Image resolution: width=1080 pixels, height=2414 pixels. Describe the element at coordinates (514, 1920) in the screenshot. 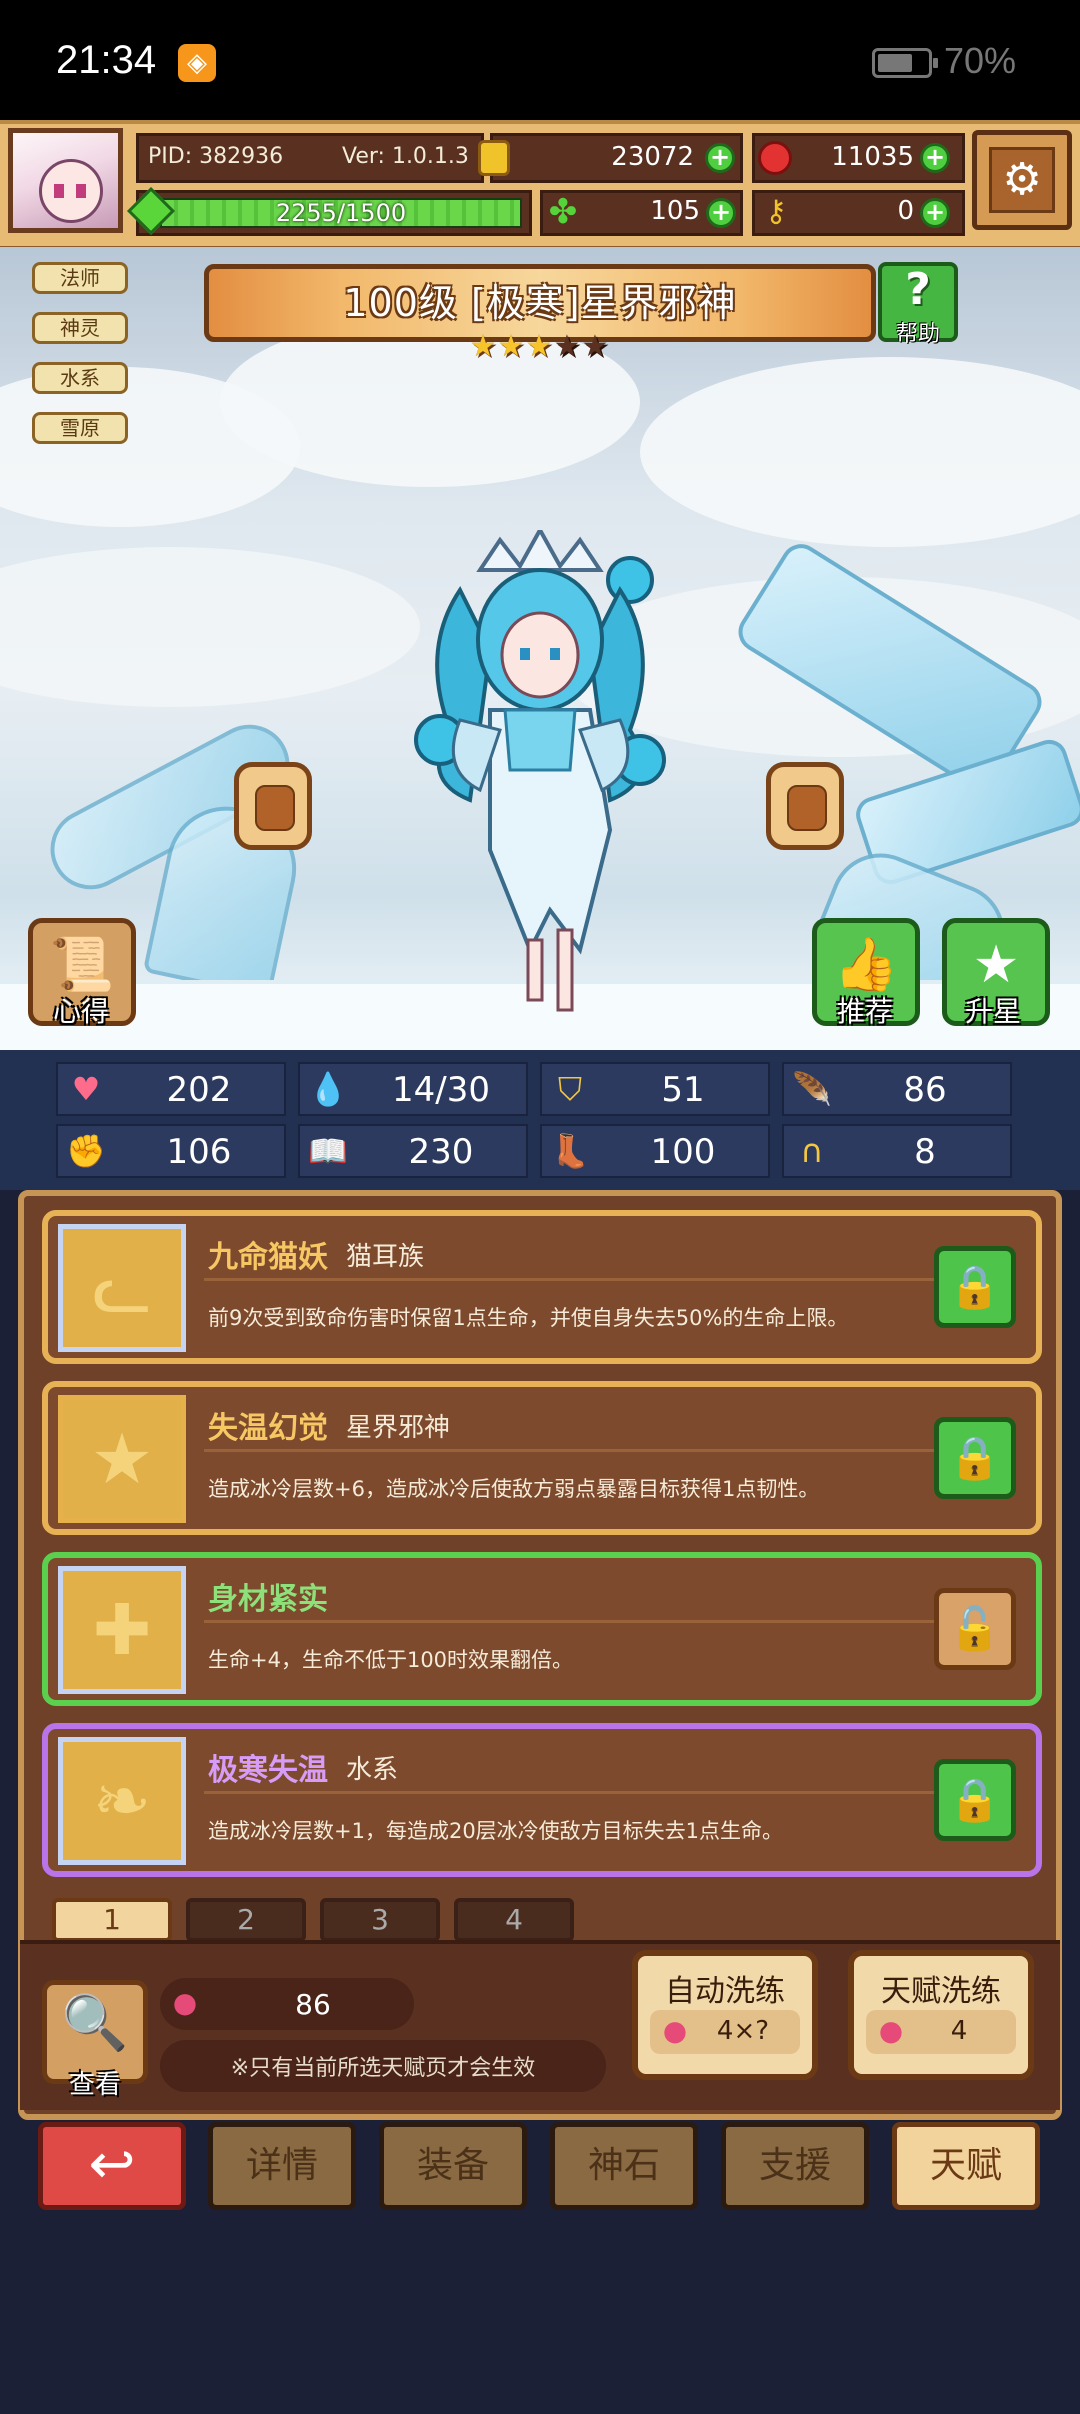

I see `talent-page-tab-4: 4` at that location.